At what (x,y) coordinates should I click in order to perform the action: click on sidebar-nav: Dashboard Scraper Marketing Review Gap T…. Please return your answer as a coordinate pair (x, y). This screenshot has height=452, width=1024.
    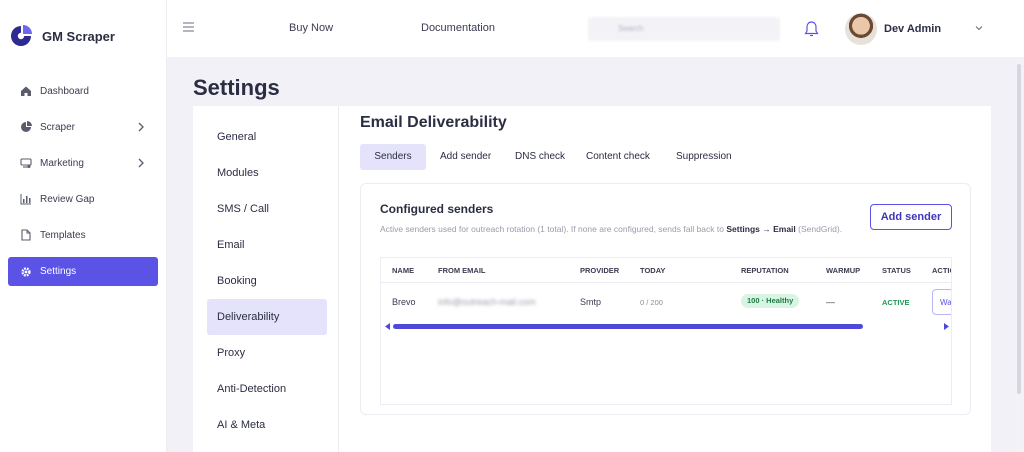
    Looking at the image, I should click on (83, 179).